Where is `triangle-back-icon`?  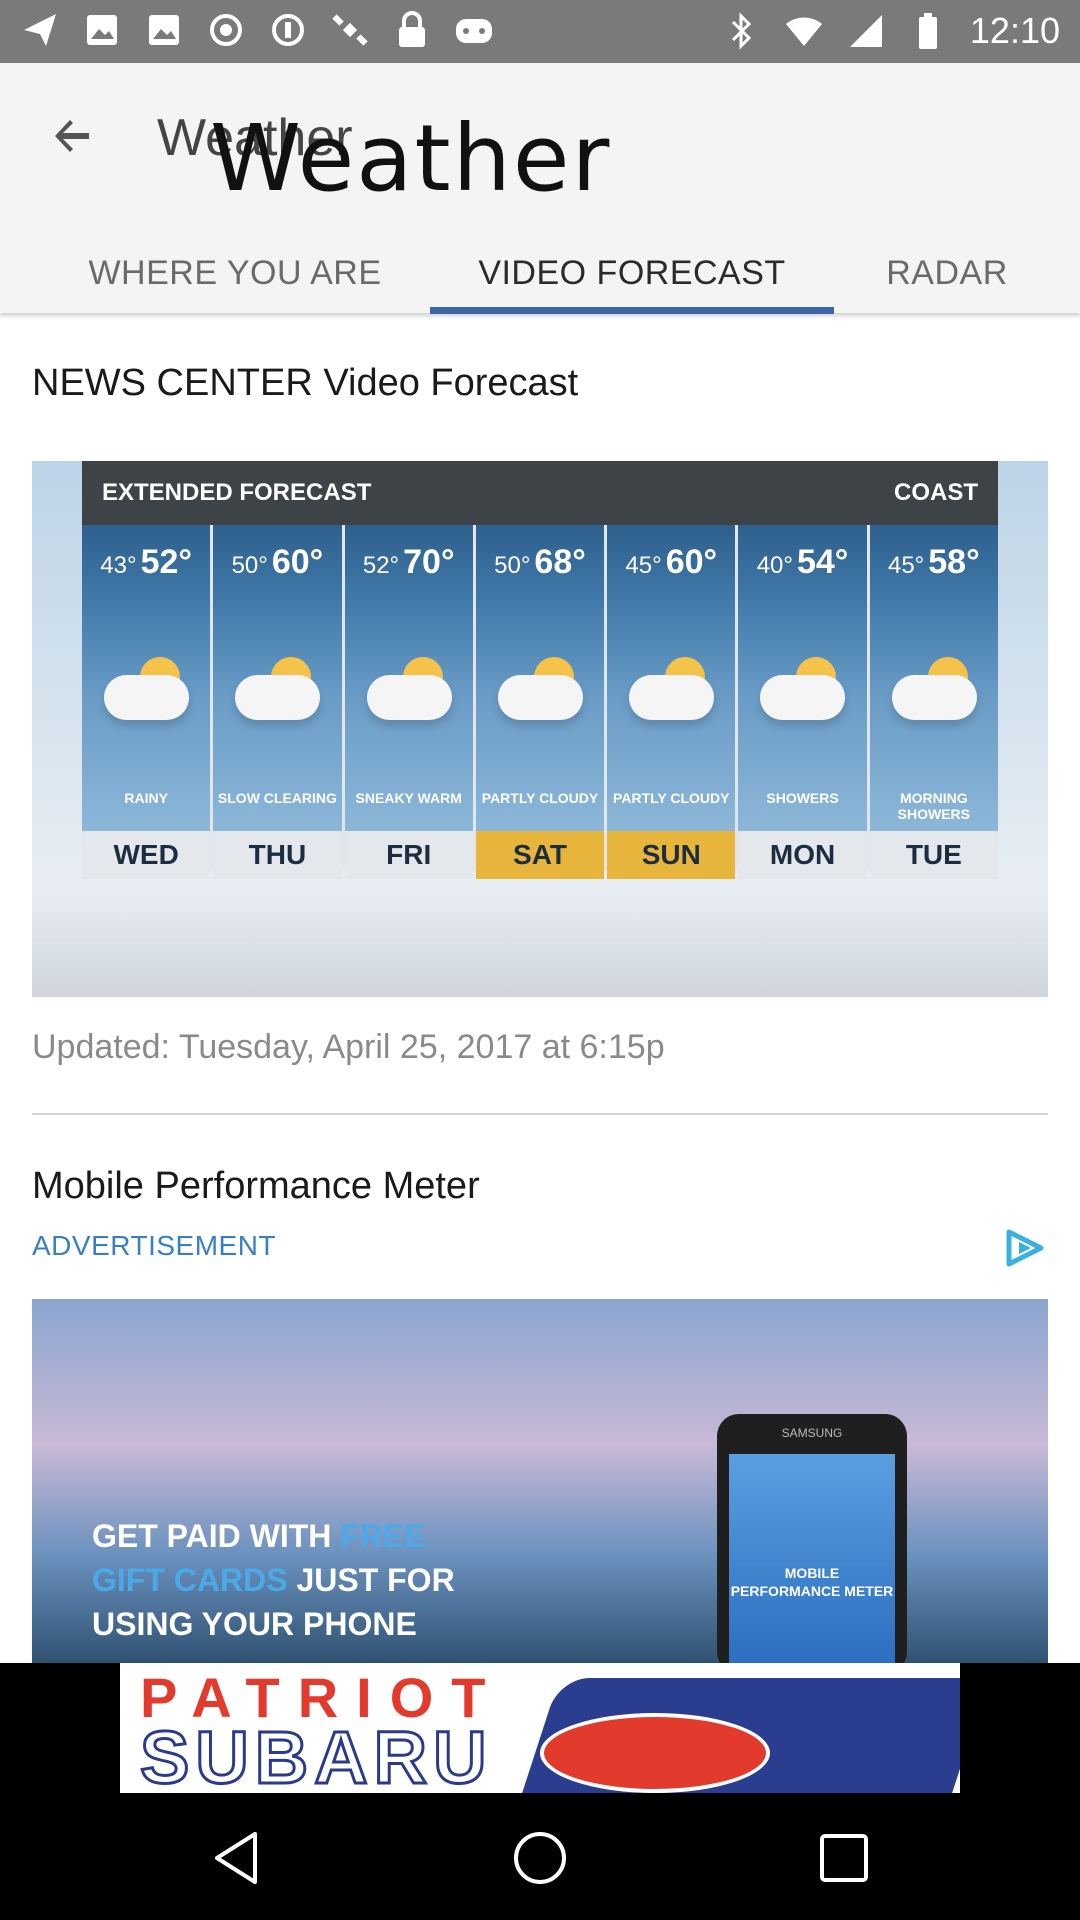 triangle-back-icon is located at coordinates (236, 1858).